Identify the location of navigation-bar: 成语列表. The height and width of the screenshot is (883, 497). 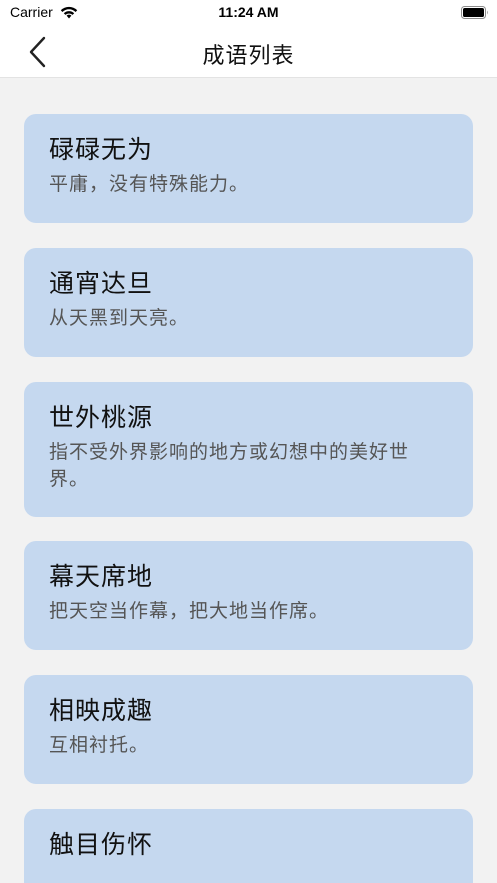
(248, 52).